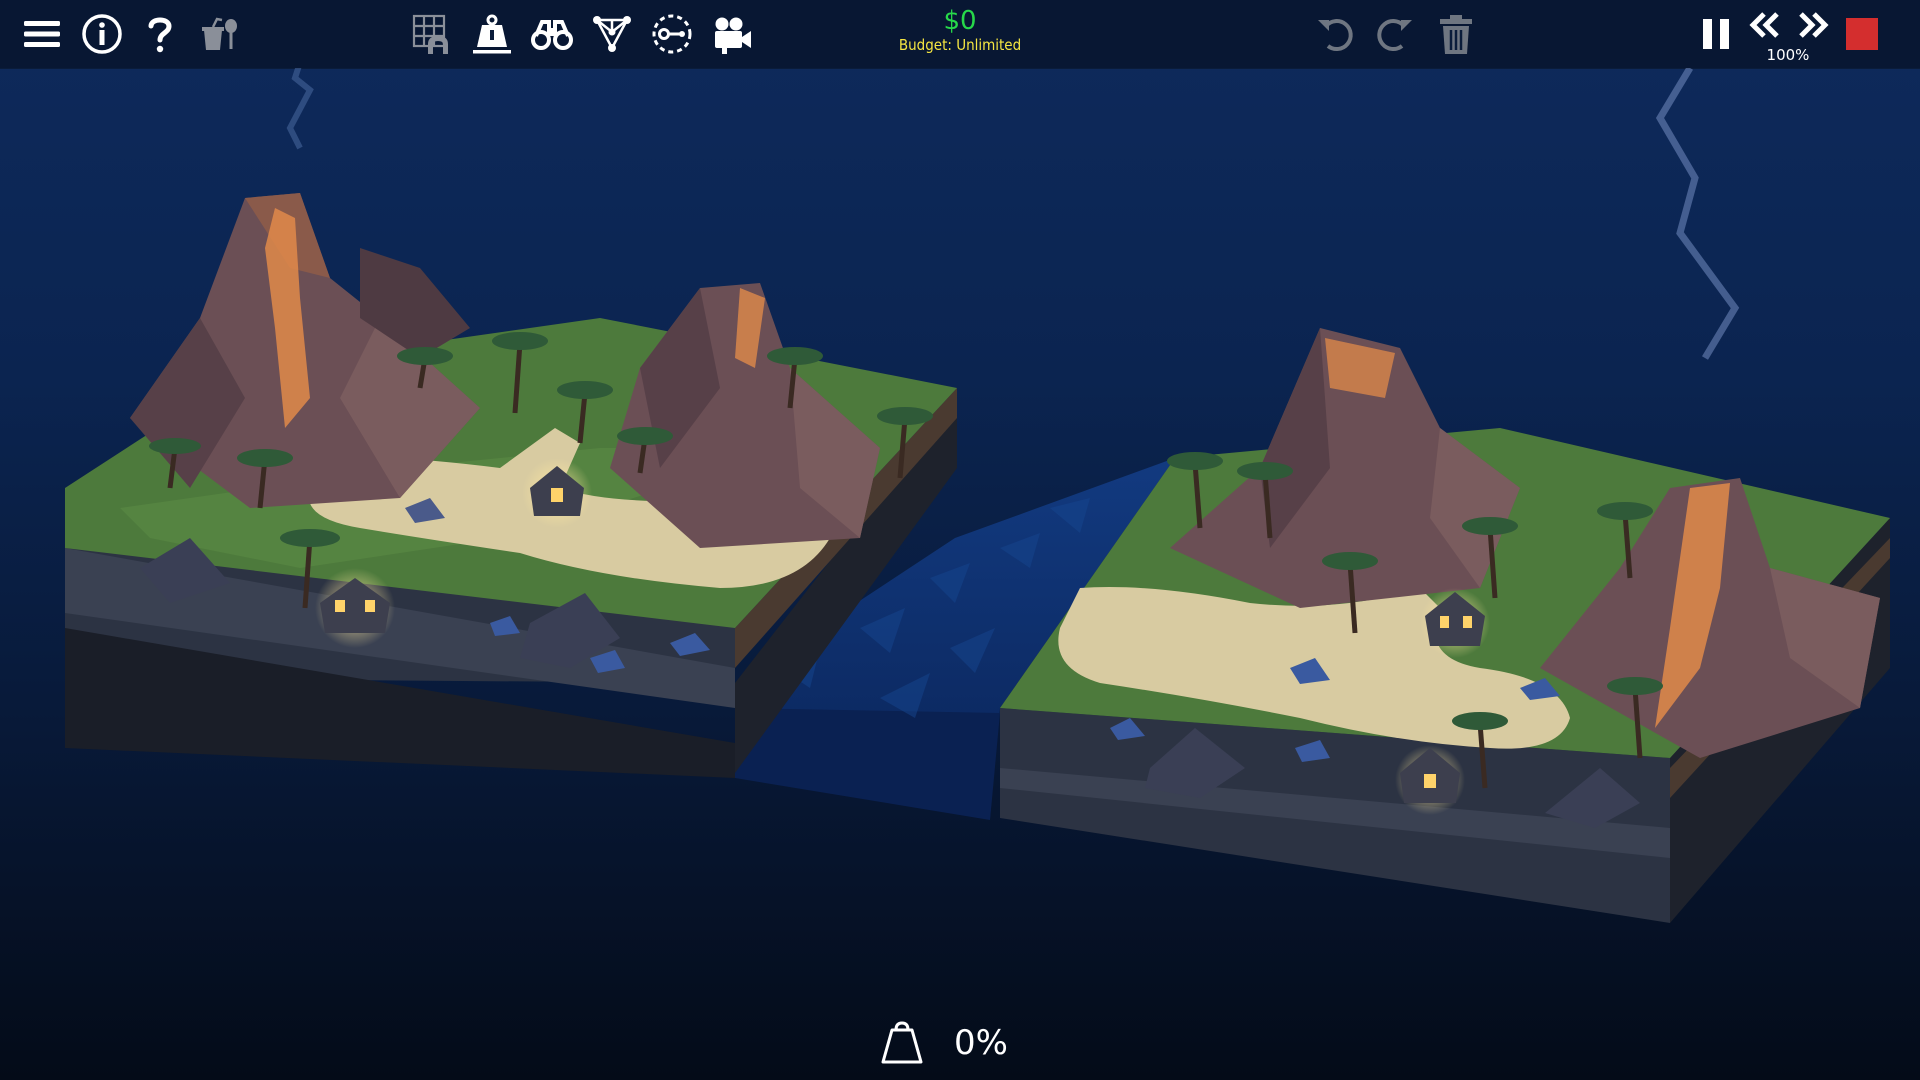 The width and height of the screenshot is (1920, 1080). I want to click on theme-tools-icon, so click(219, 33).